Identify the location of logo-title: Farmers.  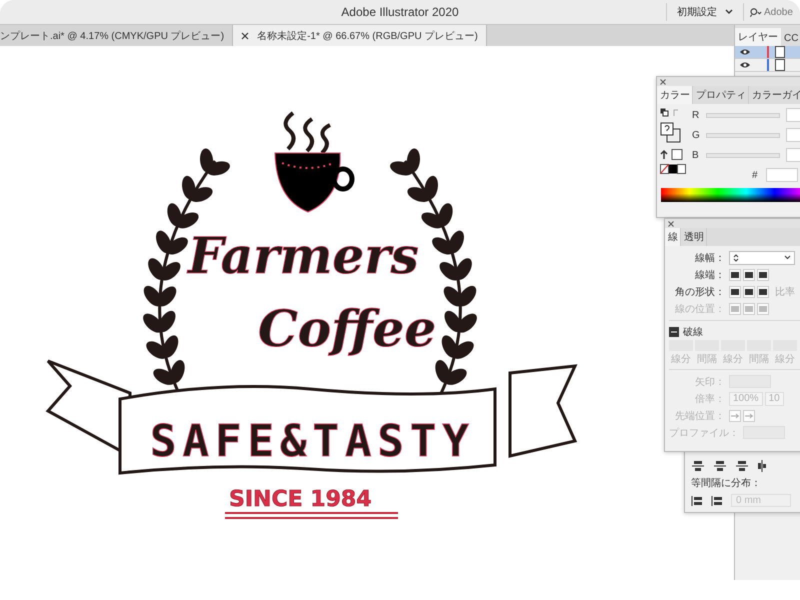
(303, 255).